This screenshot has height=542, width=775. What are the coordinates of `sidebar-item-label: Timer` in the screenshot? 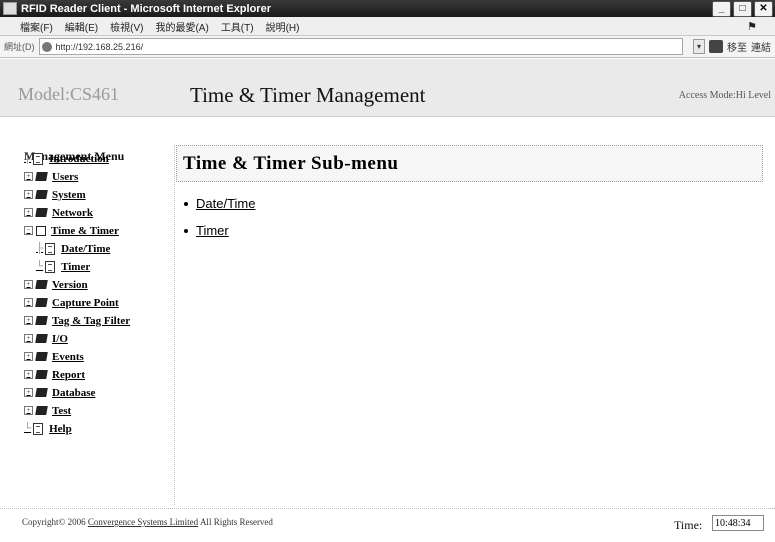 It's located at (76, 266).